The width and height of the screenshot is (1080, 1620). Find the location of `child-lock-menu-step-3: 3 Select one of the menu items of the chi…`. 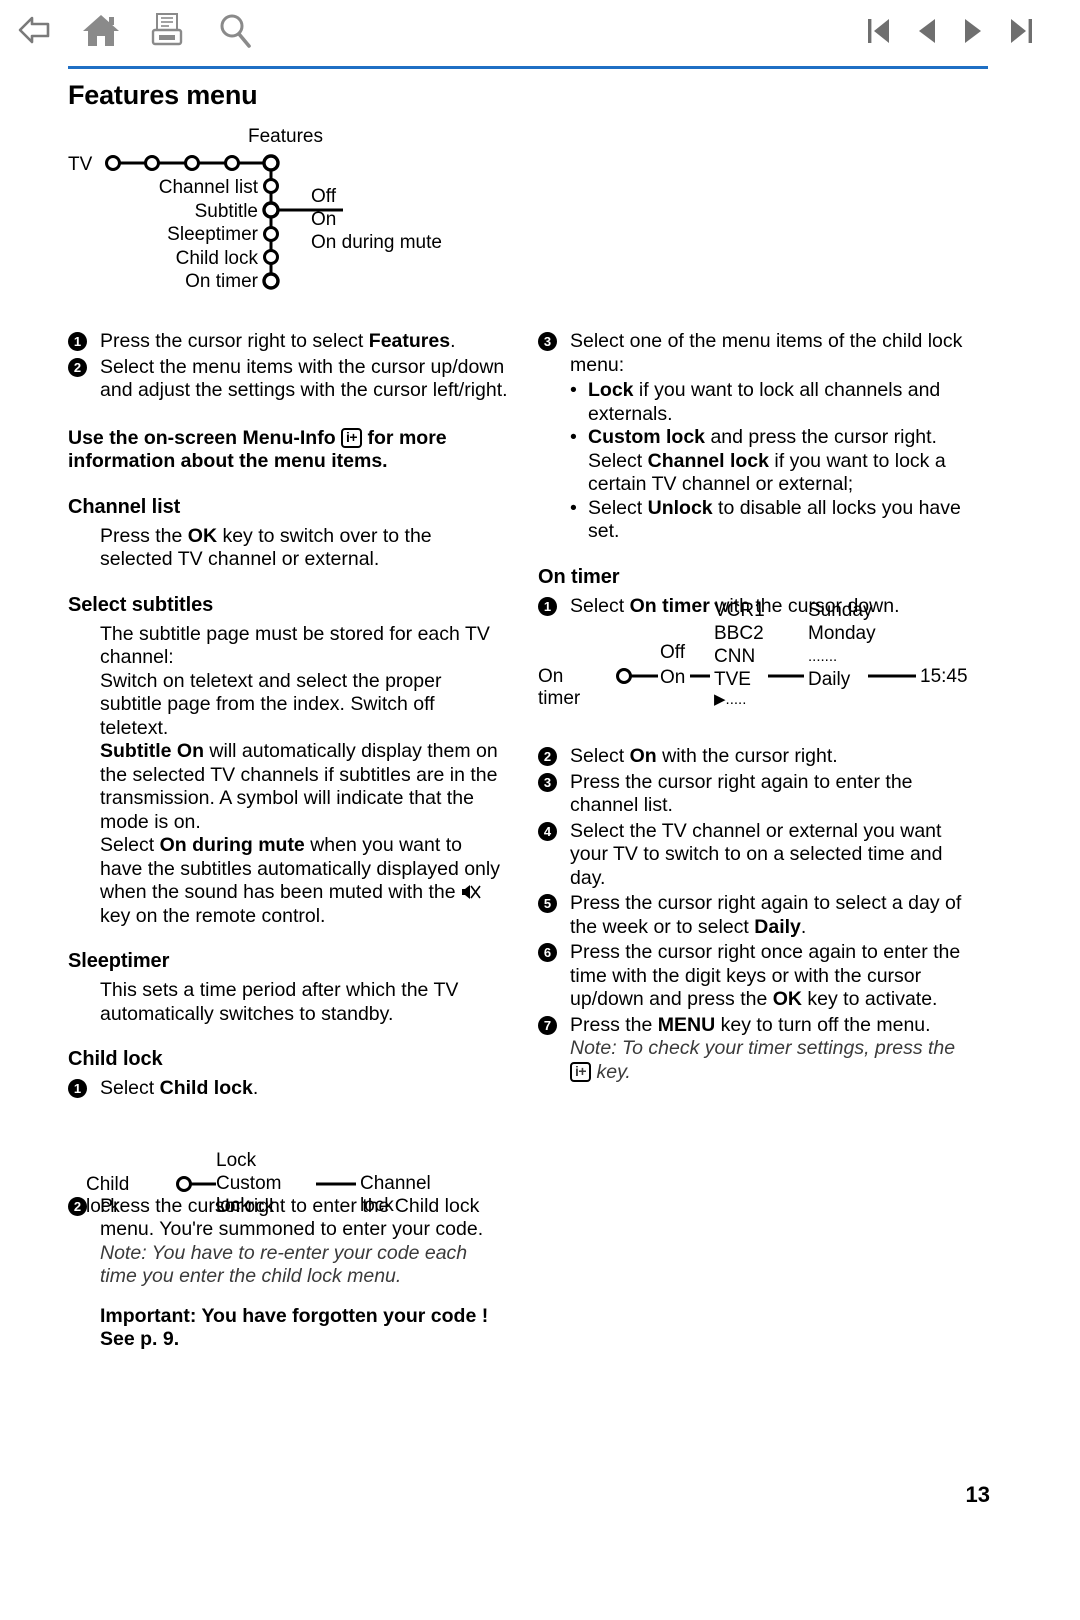

child-lock-menu-step-3: 3 Select one of the menu items of the chi… is located at coordinates (758, 353).